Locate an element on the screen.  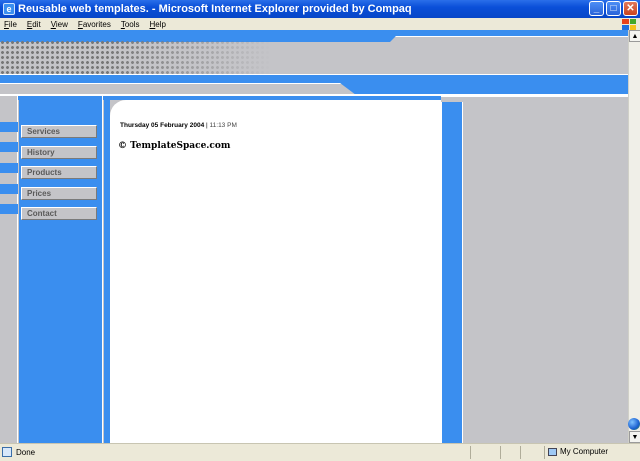
menu-edit: Edit is located at coordinates (34, 24).